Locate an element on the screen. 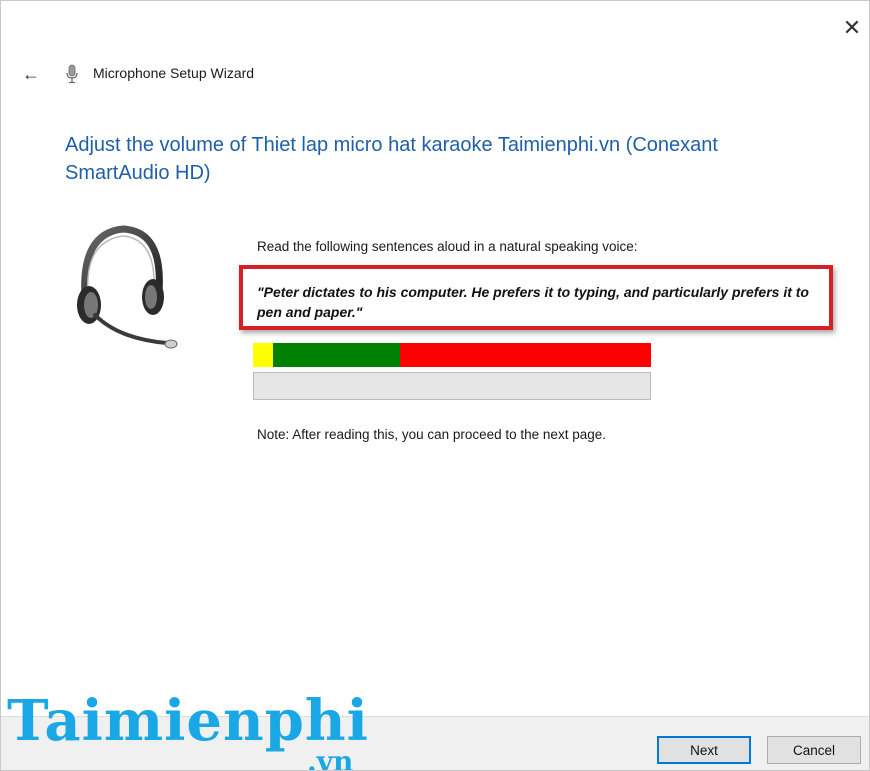  volume-meter is located at coordinates (452, 355).